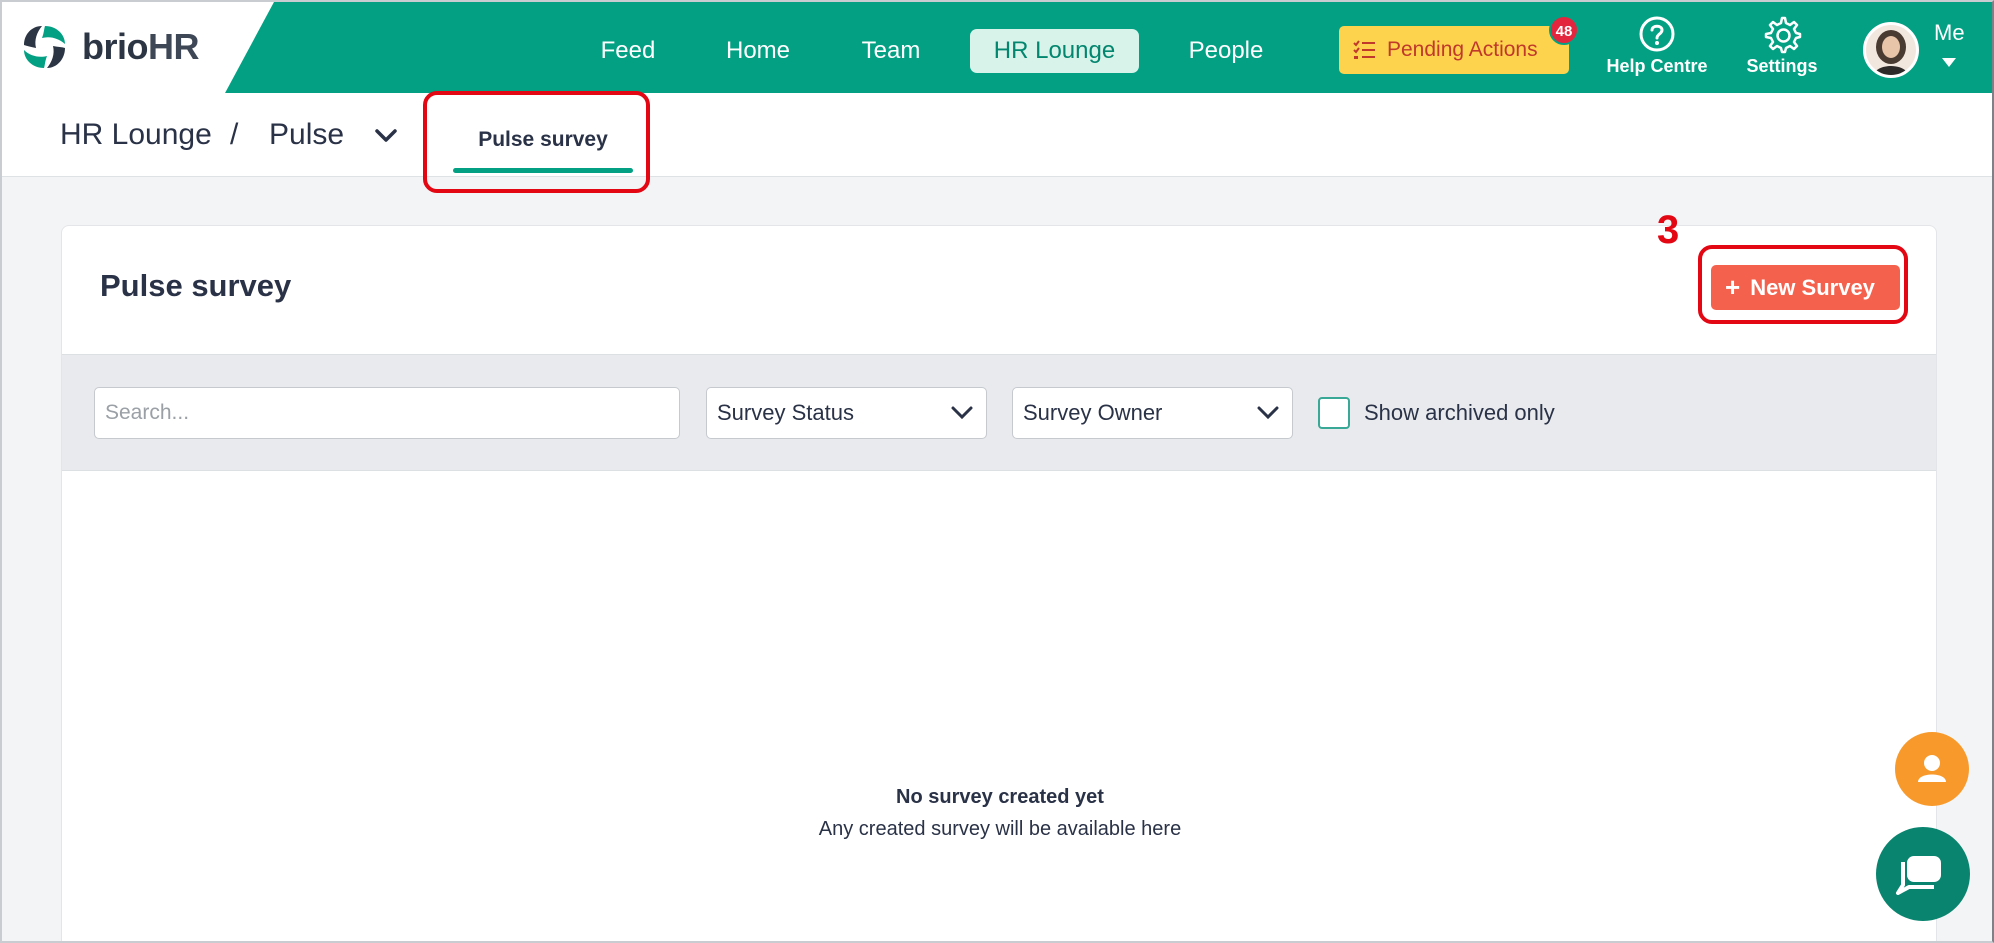  Describe the element at coordinates (1093, 412) in the screenshot. I see `survey-owner-value: Survey Owner` at that location.